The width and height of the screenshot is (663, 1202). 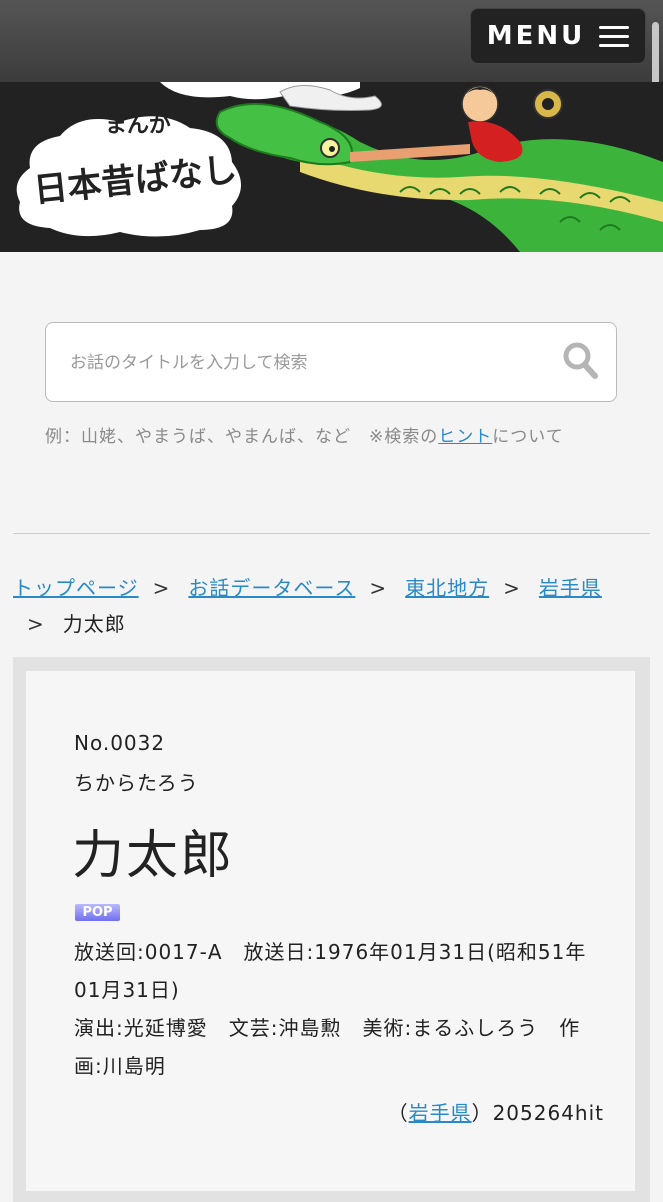 I want to click on hint-suffix: について, so click(x=528, y=437).